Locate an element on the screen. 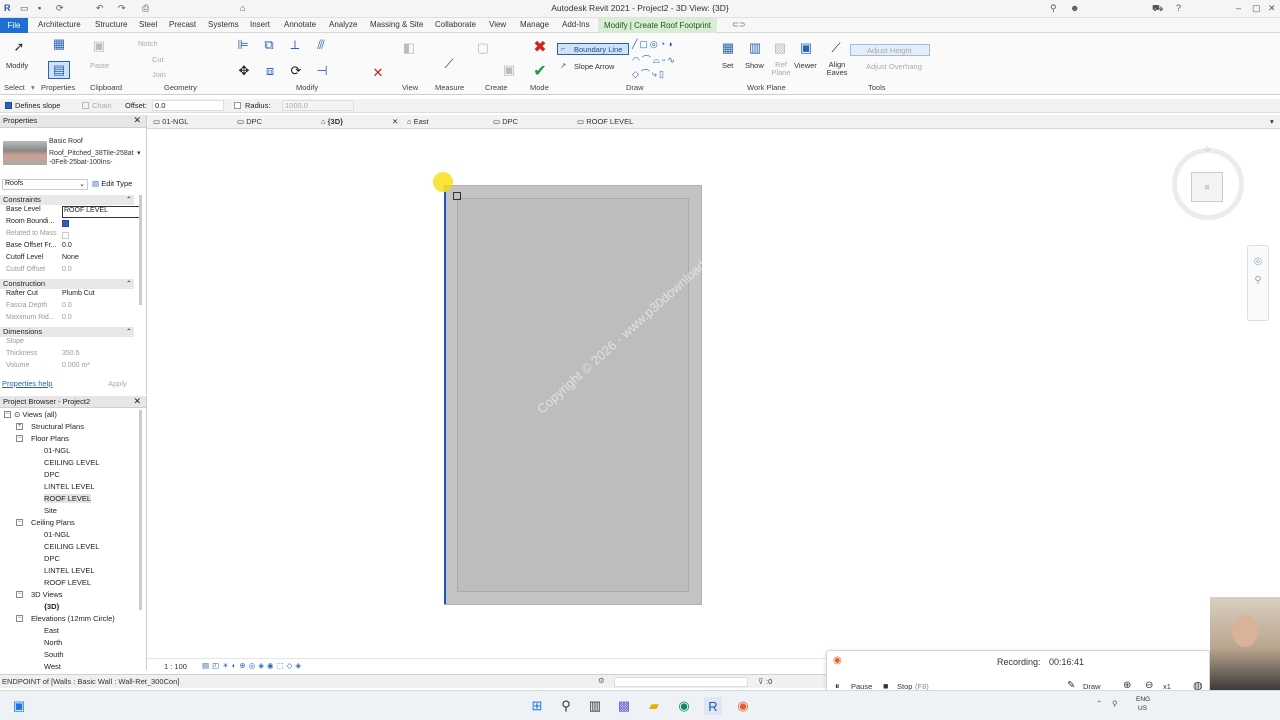 The width and height of the screenshot is (1280, 720). view-tab-01-ngl: ▭ 01-NGL is located at coordinates (170, 121).